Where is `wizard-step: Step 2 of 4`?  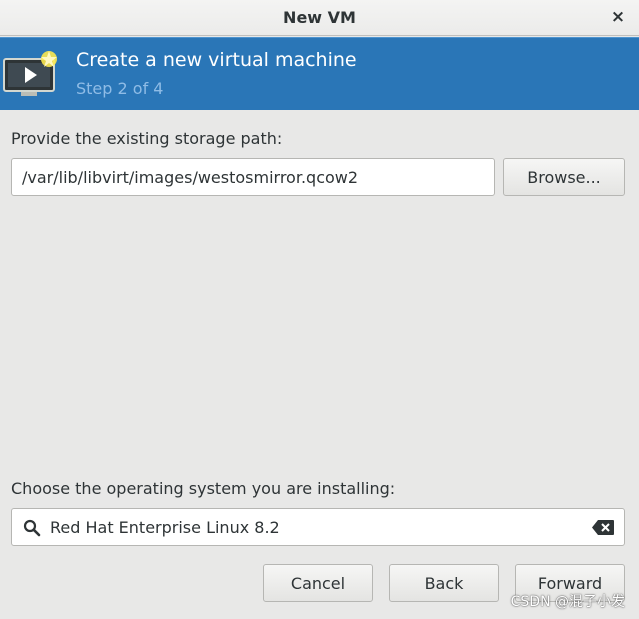 wizard-step: Step 2 of 4 is located at coordinates (120, 88).